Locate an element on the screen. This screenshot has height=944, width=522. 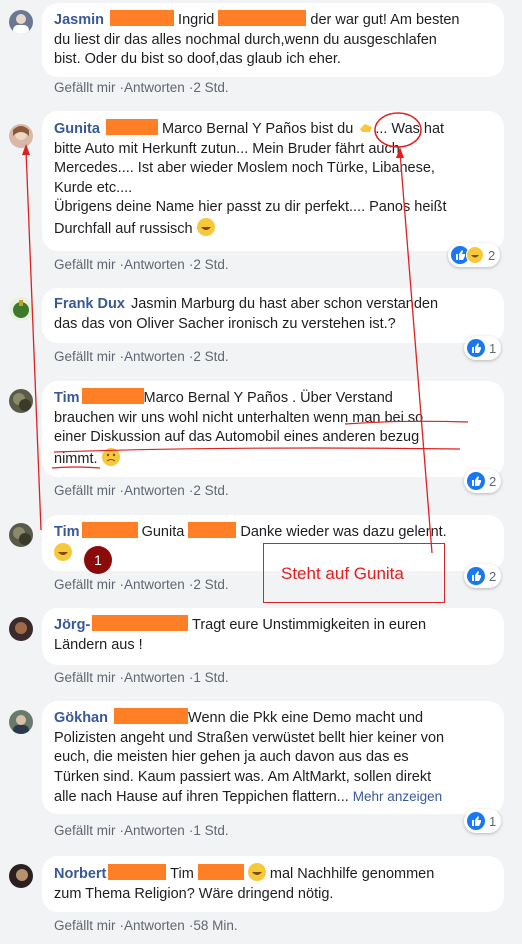
comment-text: ... Was hat is located at coordinates (410, 129).